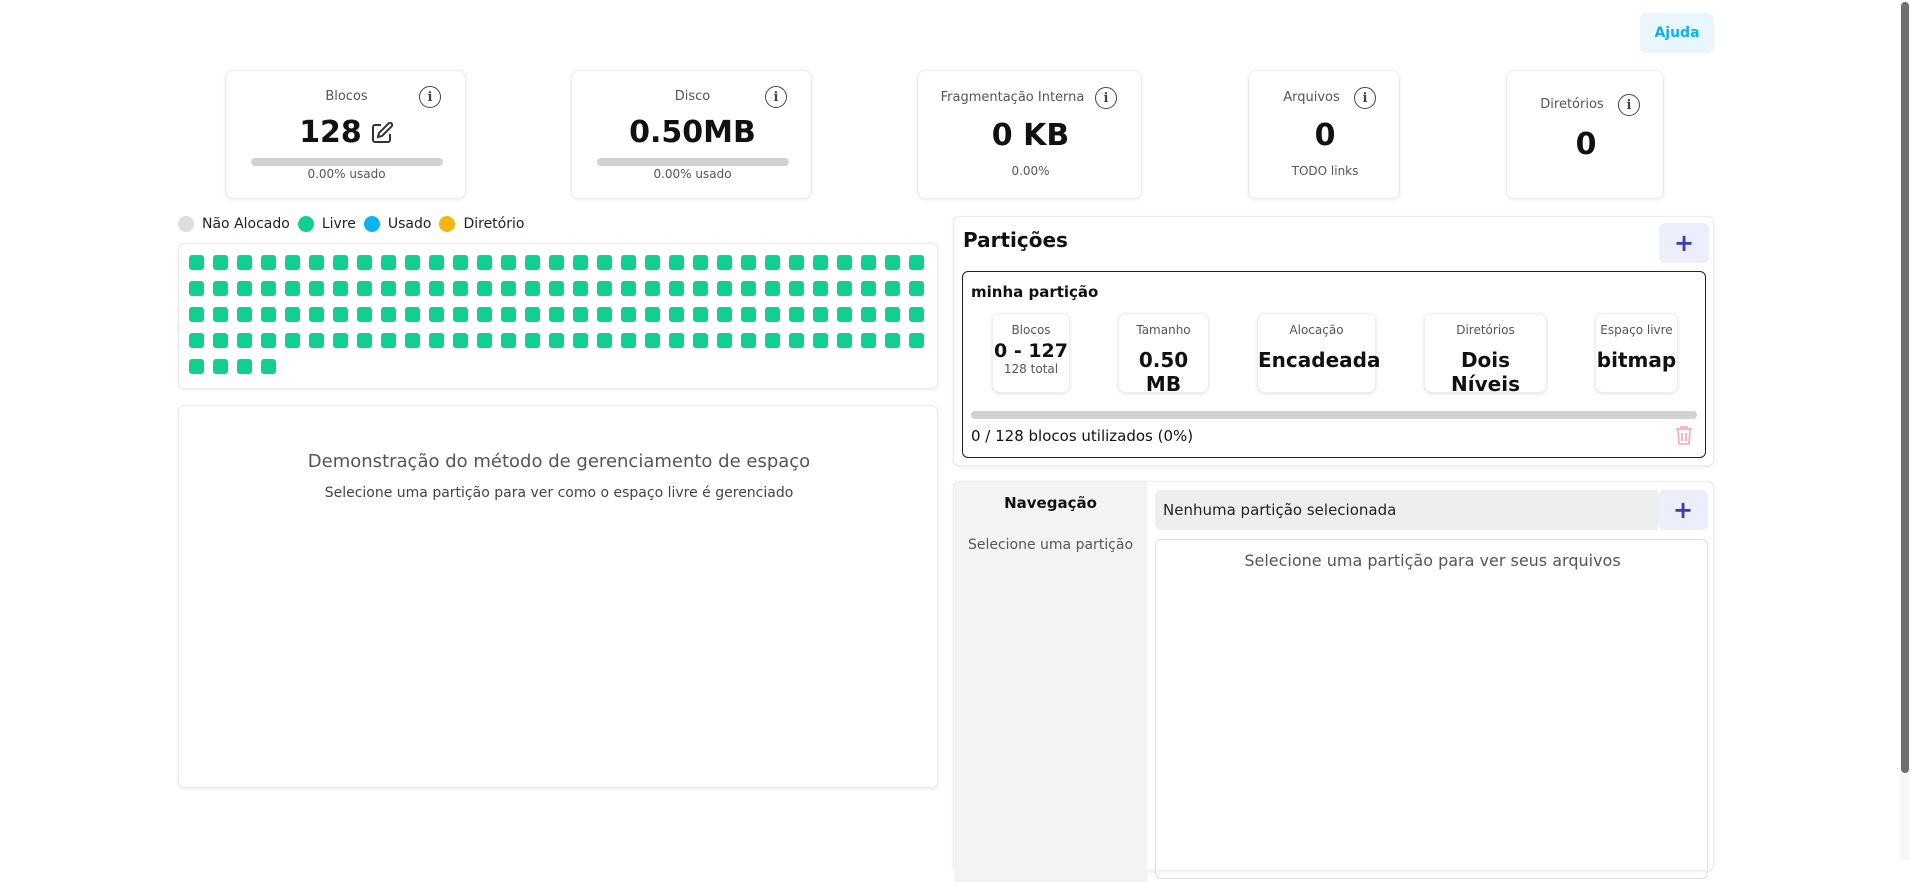  What do you see at coordinates (1683, 510) in the screenshot?
I see `add-file-button: +` at bounding box center [1683, 510].